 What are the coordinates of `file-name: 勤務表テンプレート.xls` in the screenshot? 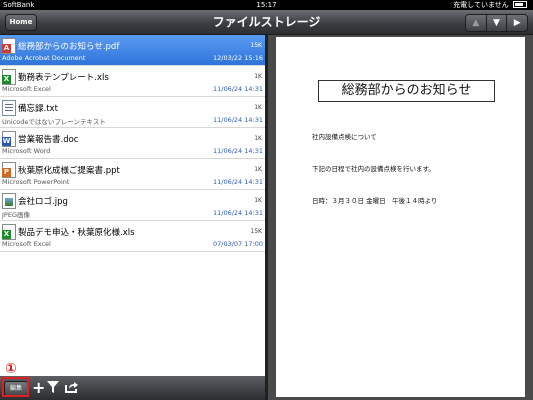 It's located at (63, 78).